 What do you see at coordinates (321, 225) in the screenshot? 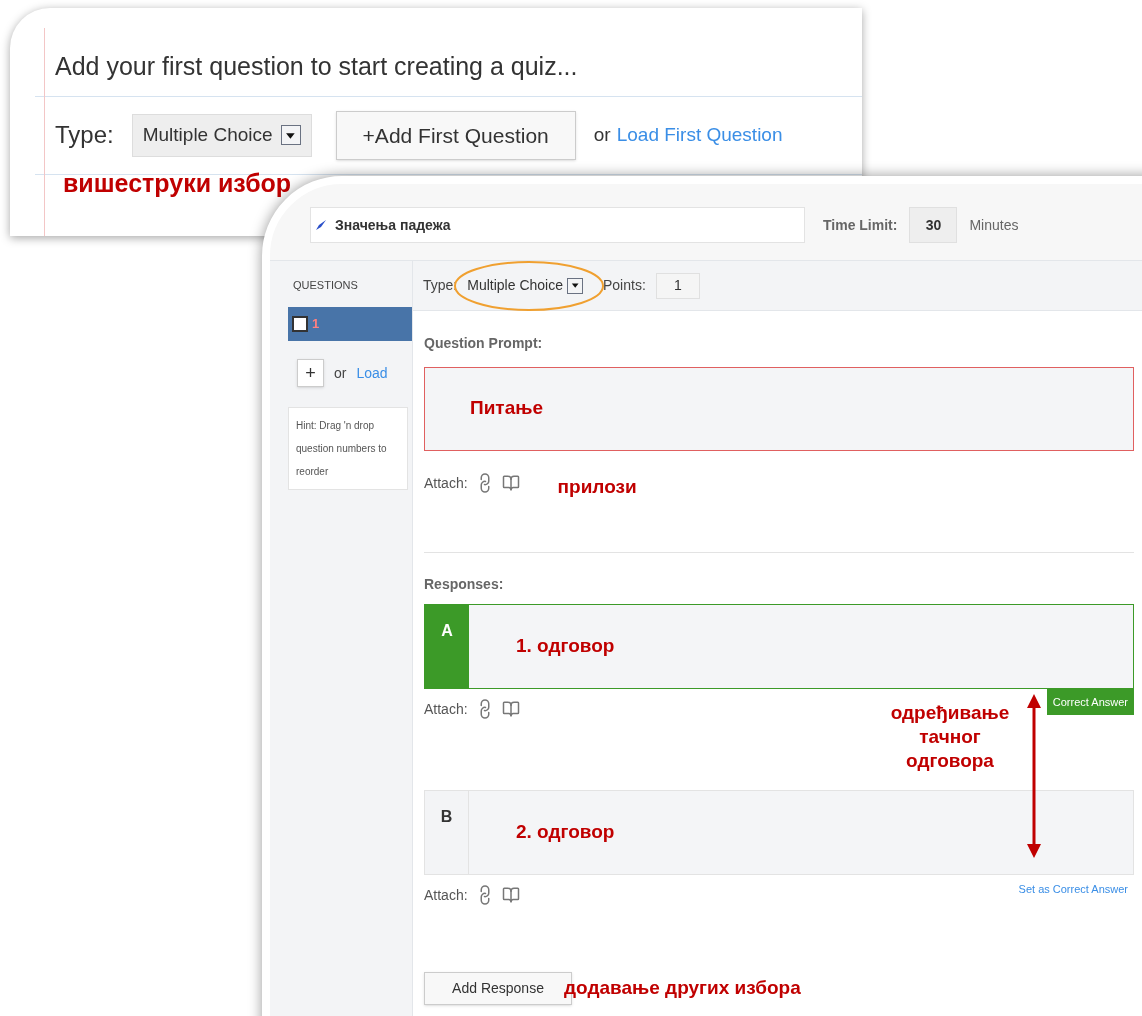
I see `pen-icon` at bounding box center [321, 225].